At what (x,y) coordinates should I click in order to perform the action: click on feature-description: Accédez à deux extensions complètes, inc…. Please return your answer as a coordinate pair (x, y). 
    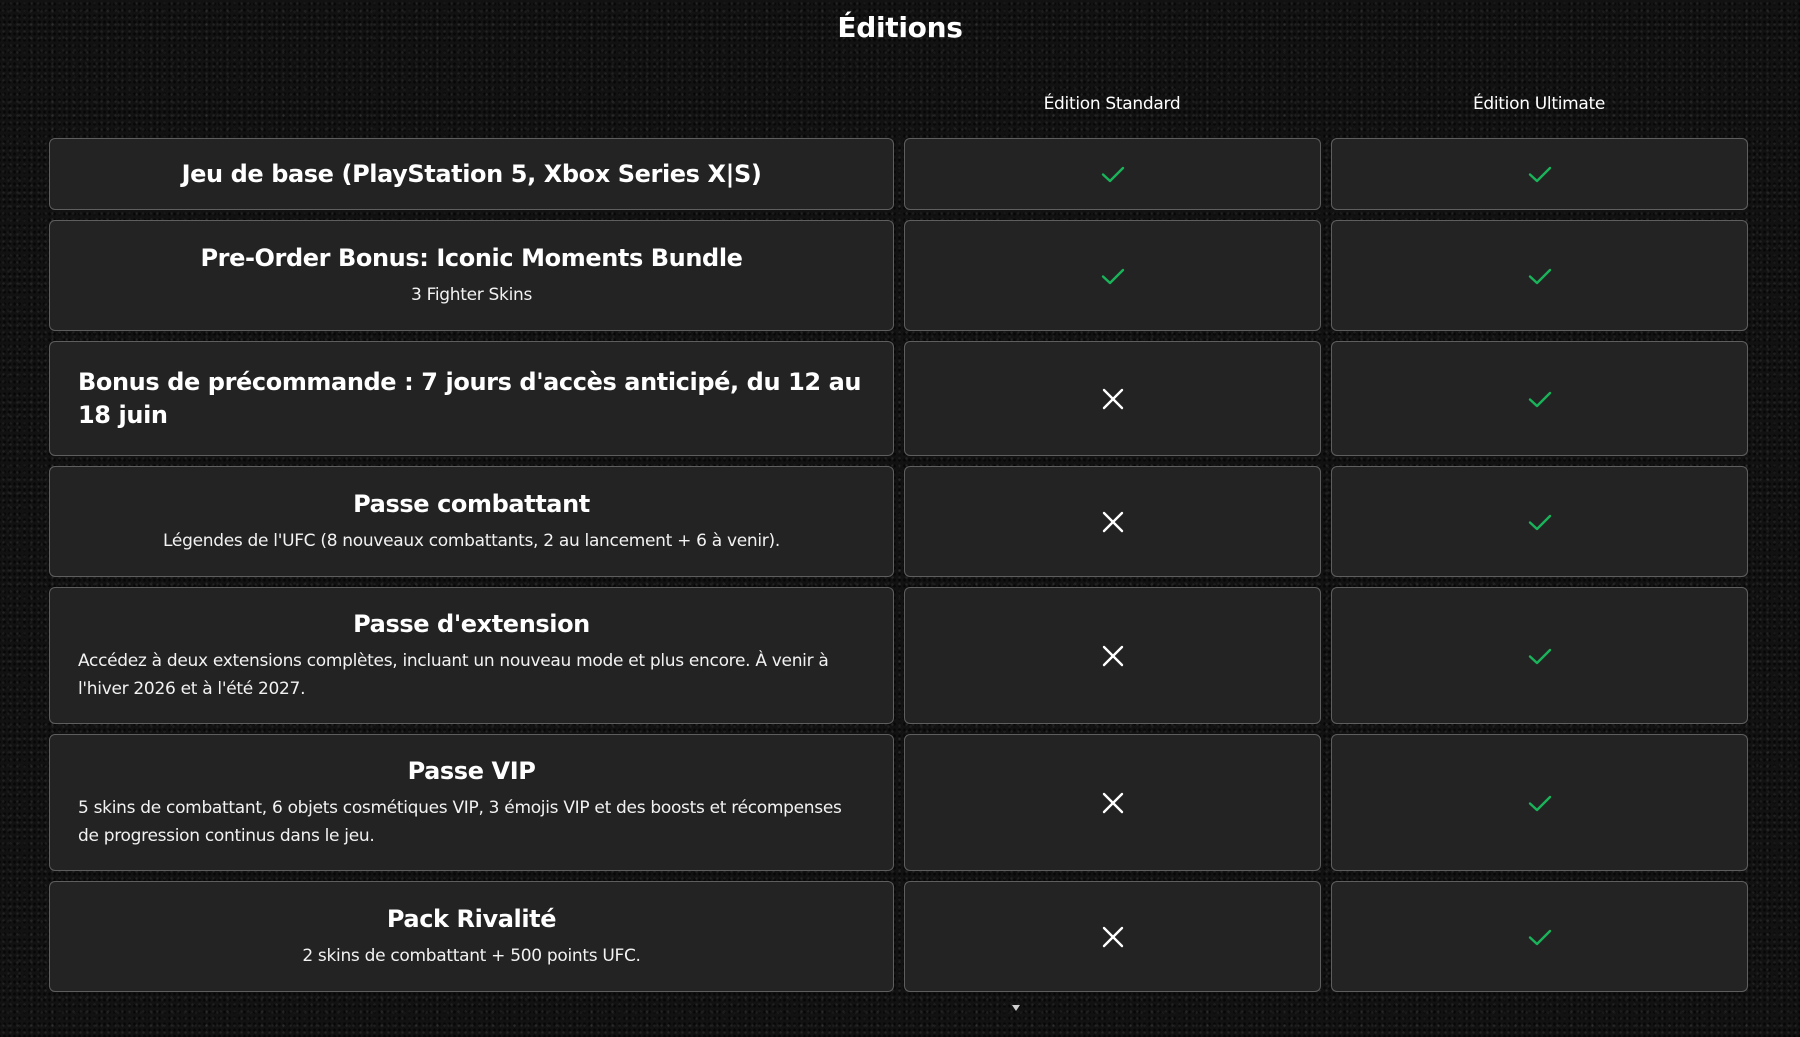
    Looking at the image, I should click on (453, 675).